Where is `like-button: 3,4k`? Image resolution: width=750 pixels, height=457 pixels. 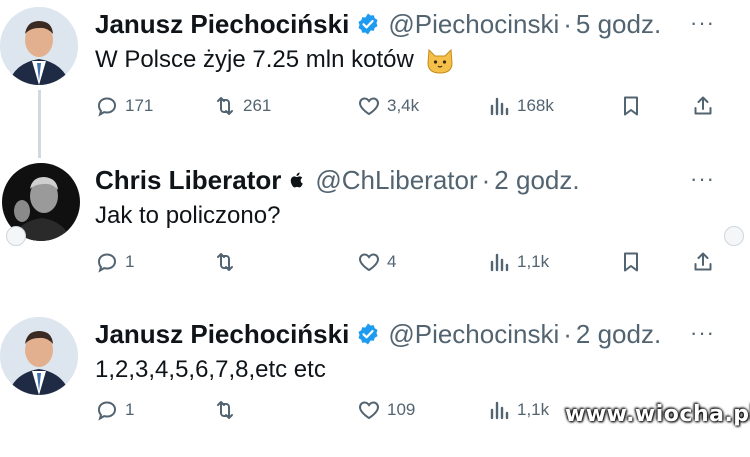
like-button: 3,4k is located at coordinates (388, 106).